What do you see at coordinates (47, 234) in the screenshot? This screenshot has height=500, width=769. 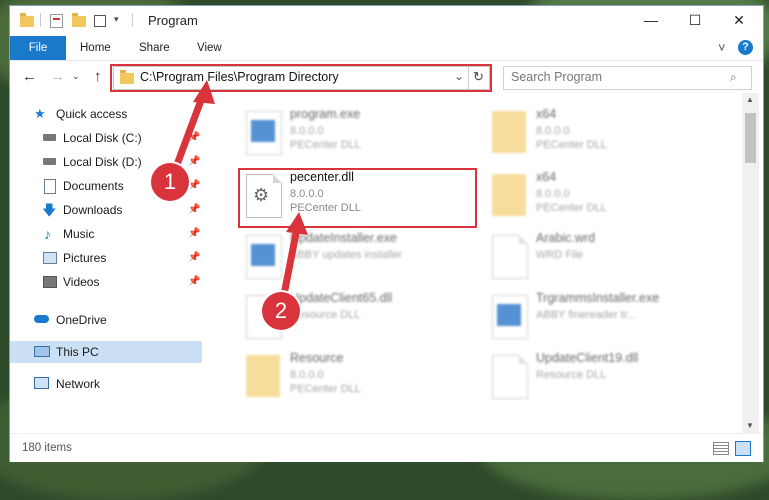 I see `music-note-icon: ♪` at bounding box center [47, 234].